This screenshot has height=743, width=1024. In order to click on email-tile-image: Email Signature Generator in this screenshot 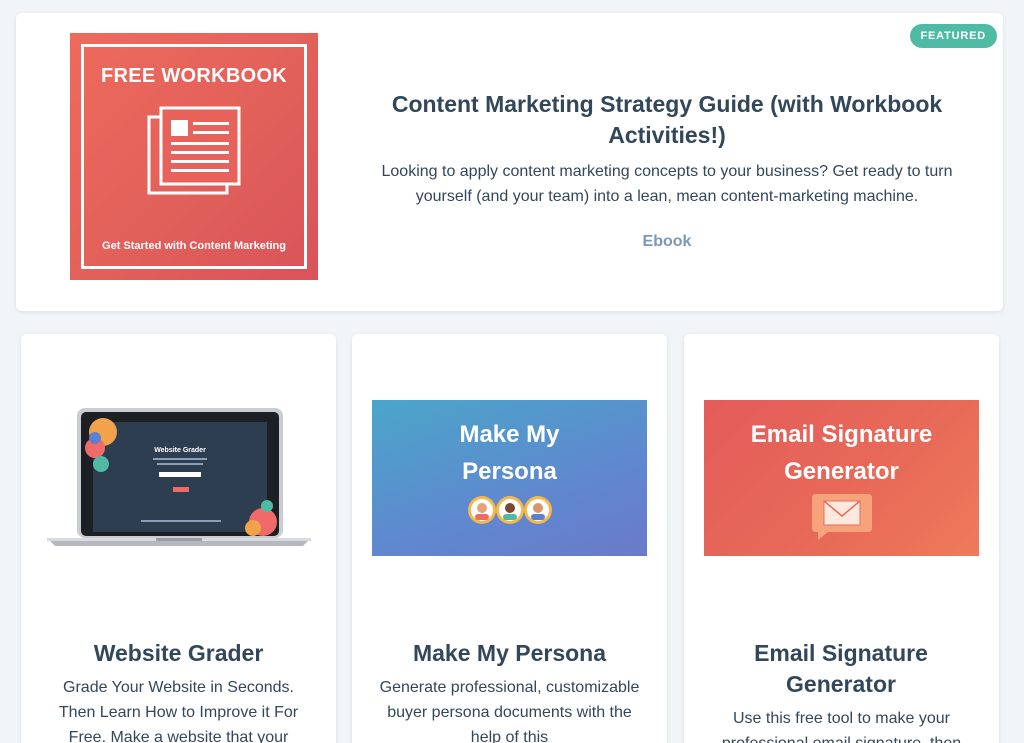, I will do `click(841, 478)`.